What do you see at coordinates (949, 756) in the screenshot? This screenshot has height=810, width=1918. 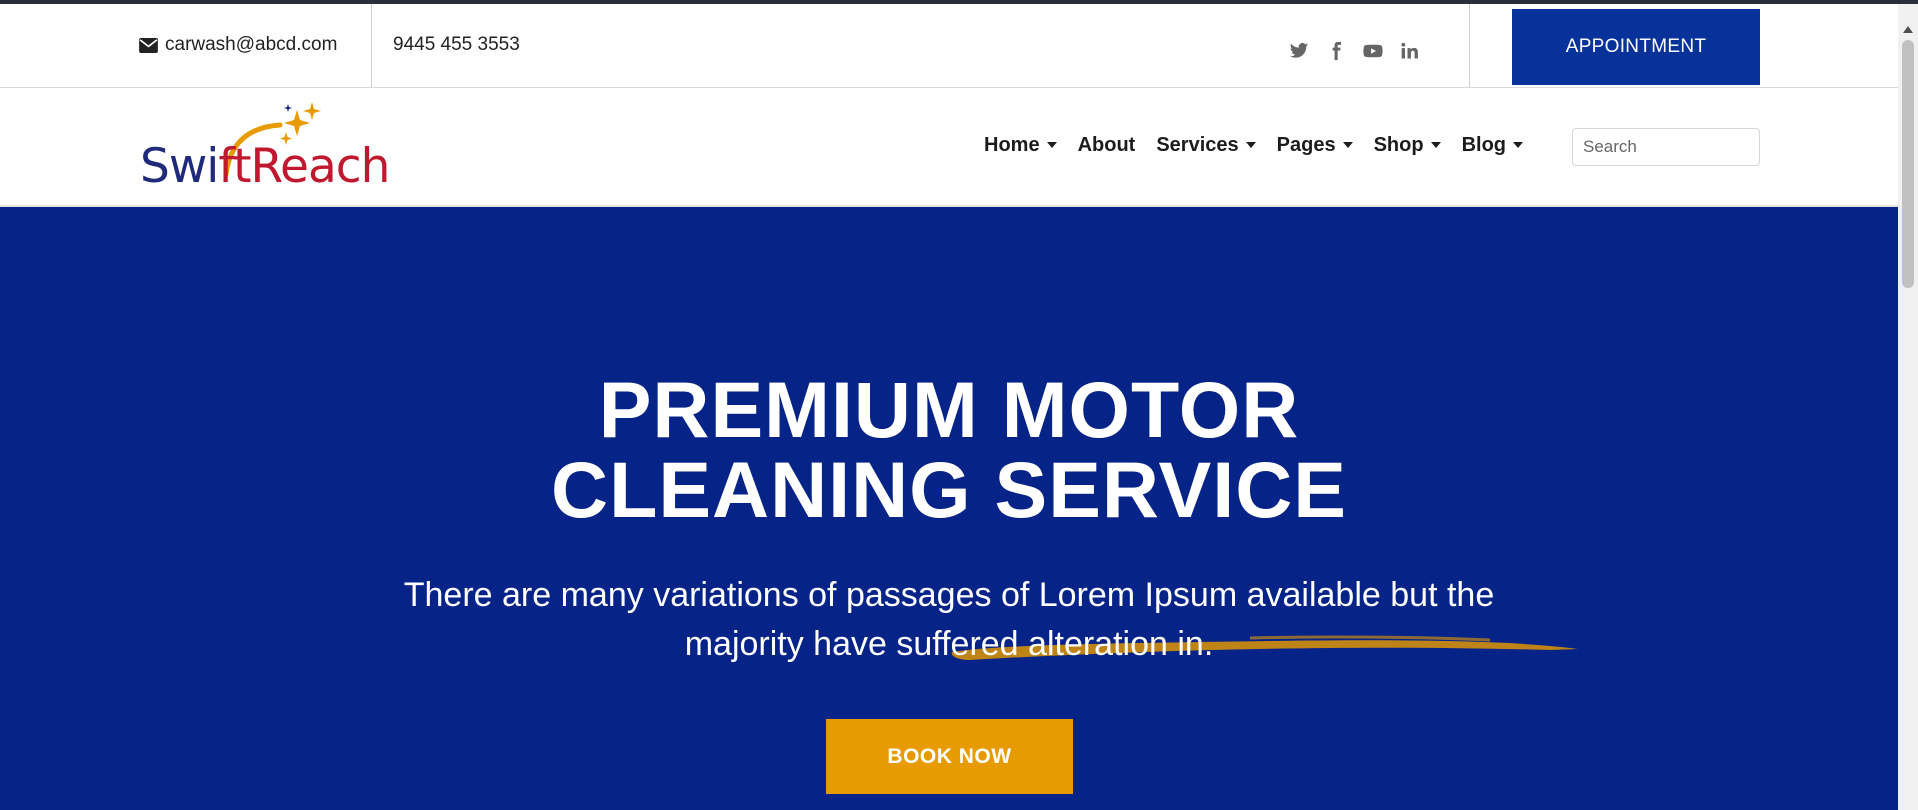 I see `book-now-button: BOOK NOW` at bounding box center [949, 756].